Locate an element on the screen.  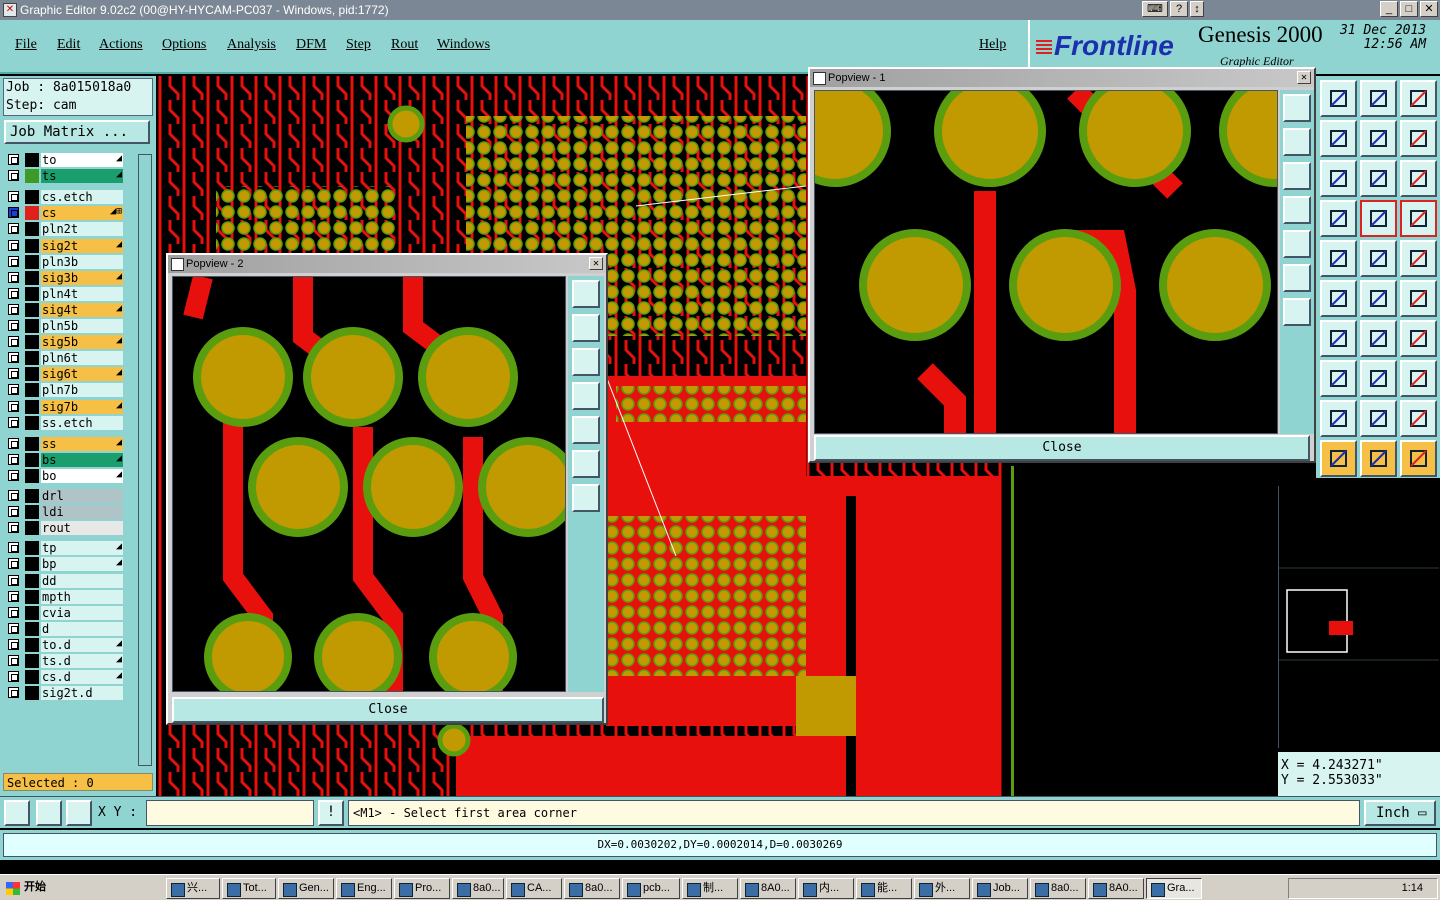
popview-2-close-icon: ✕ is located at coordinates (596, 263).